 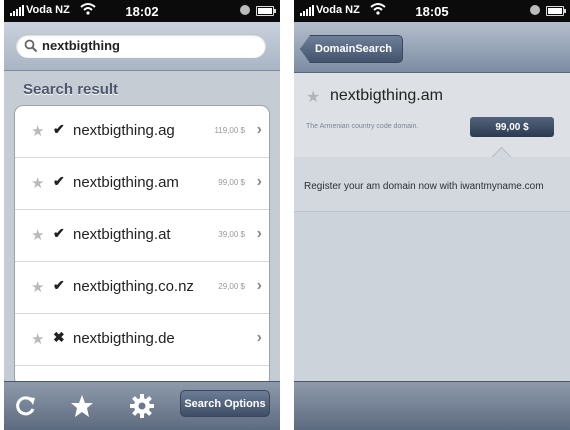 I want to click on navigation-bar: DomainSearch, so click(x=432, y=47).